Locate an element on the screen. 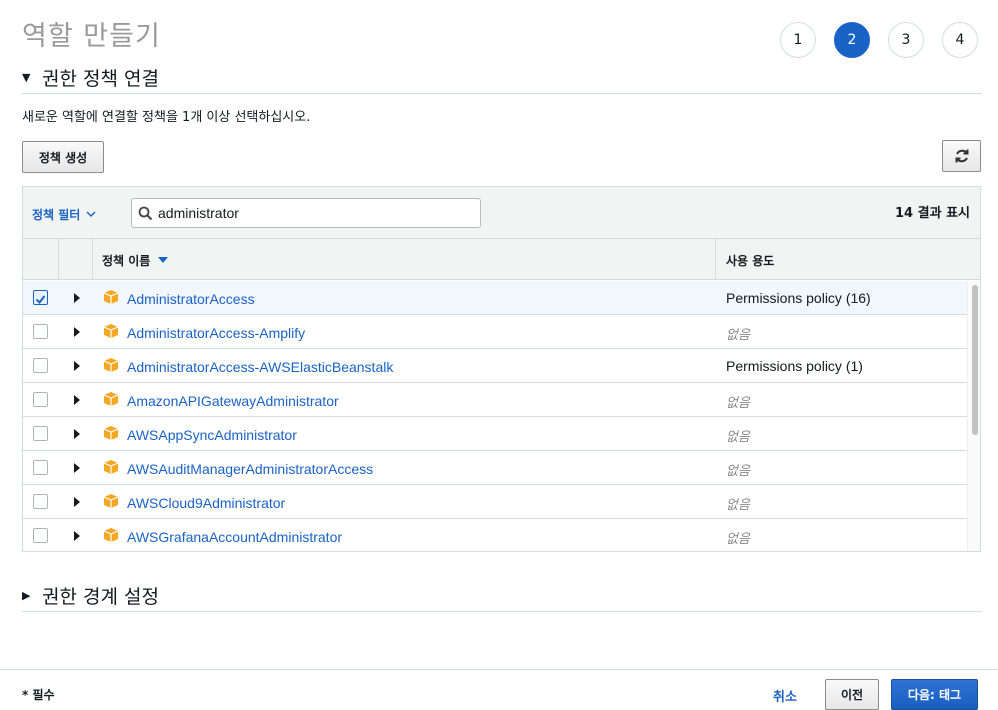  step-3: 3 is located at coordinates (906, 40).